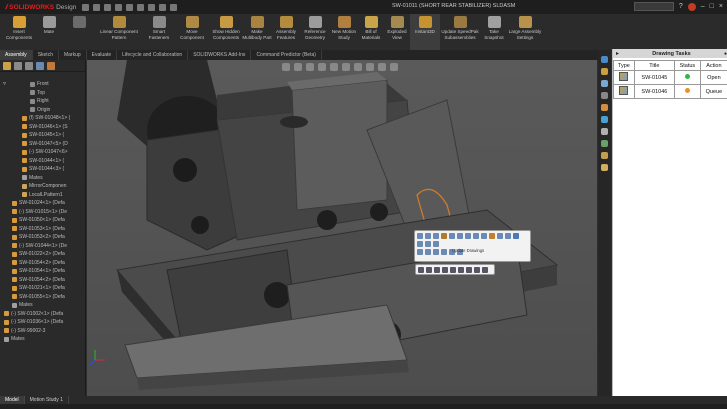 This screenshot has height=409, width=727. Describe the element at coordinates (713, 91) in the screenshot. I see `action-cell: Queue` at that location.